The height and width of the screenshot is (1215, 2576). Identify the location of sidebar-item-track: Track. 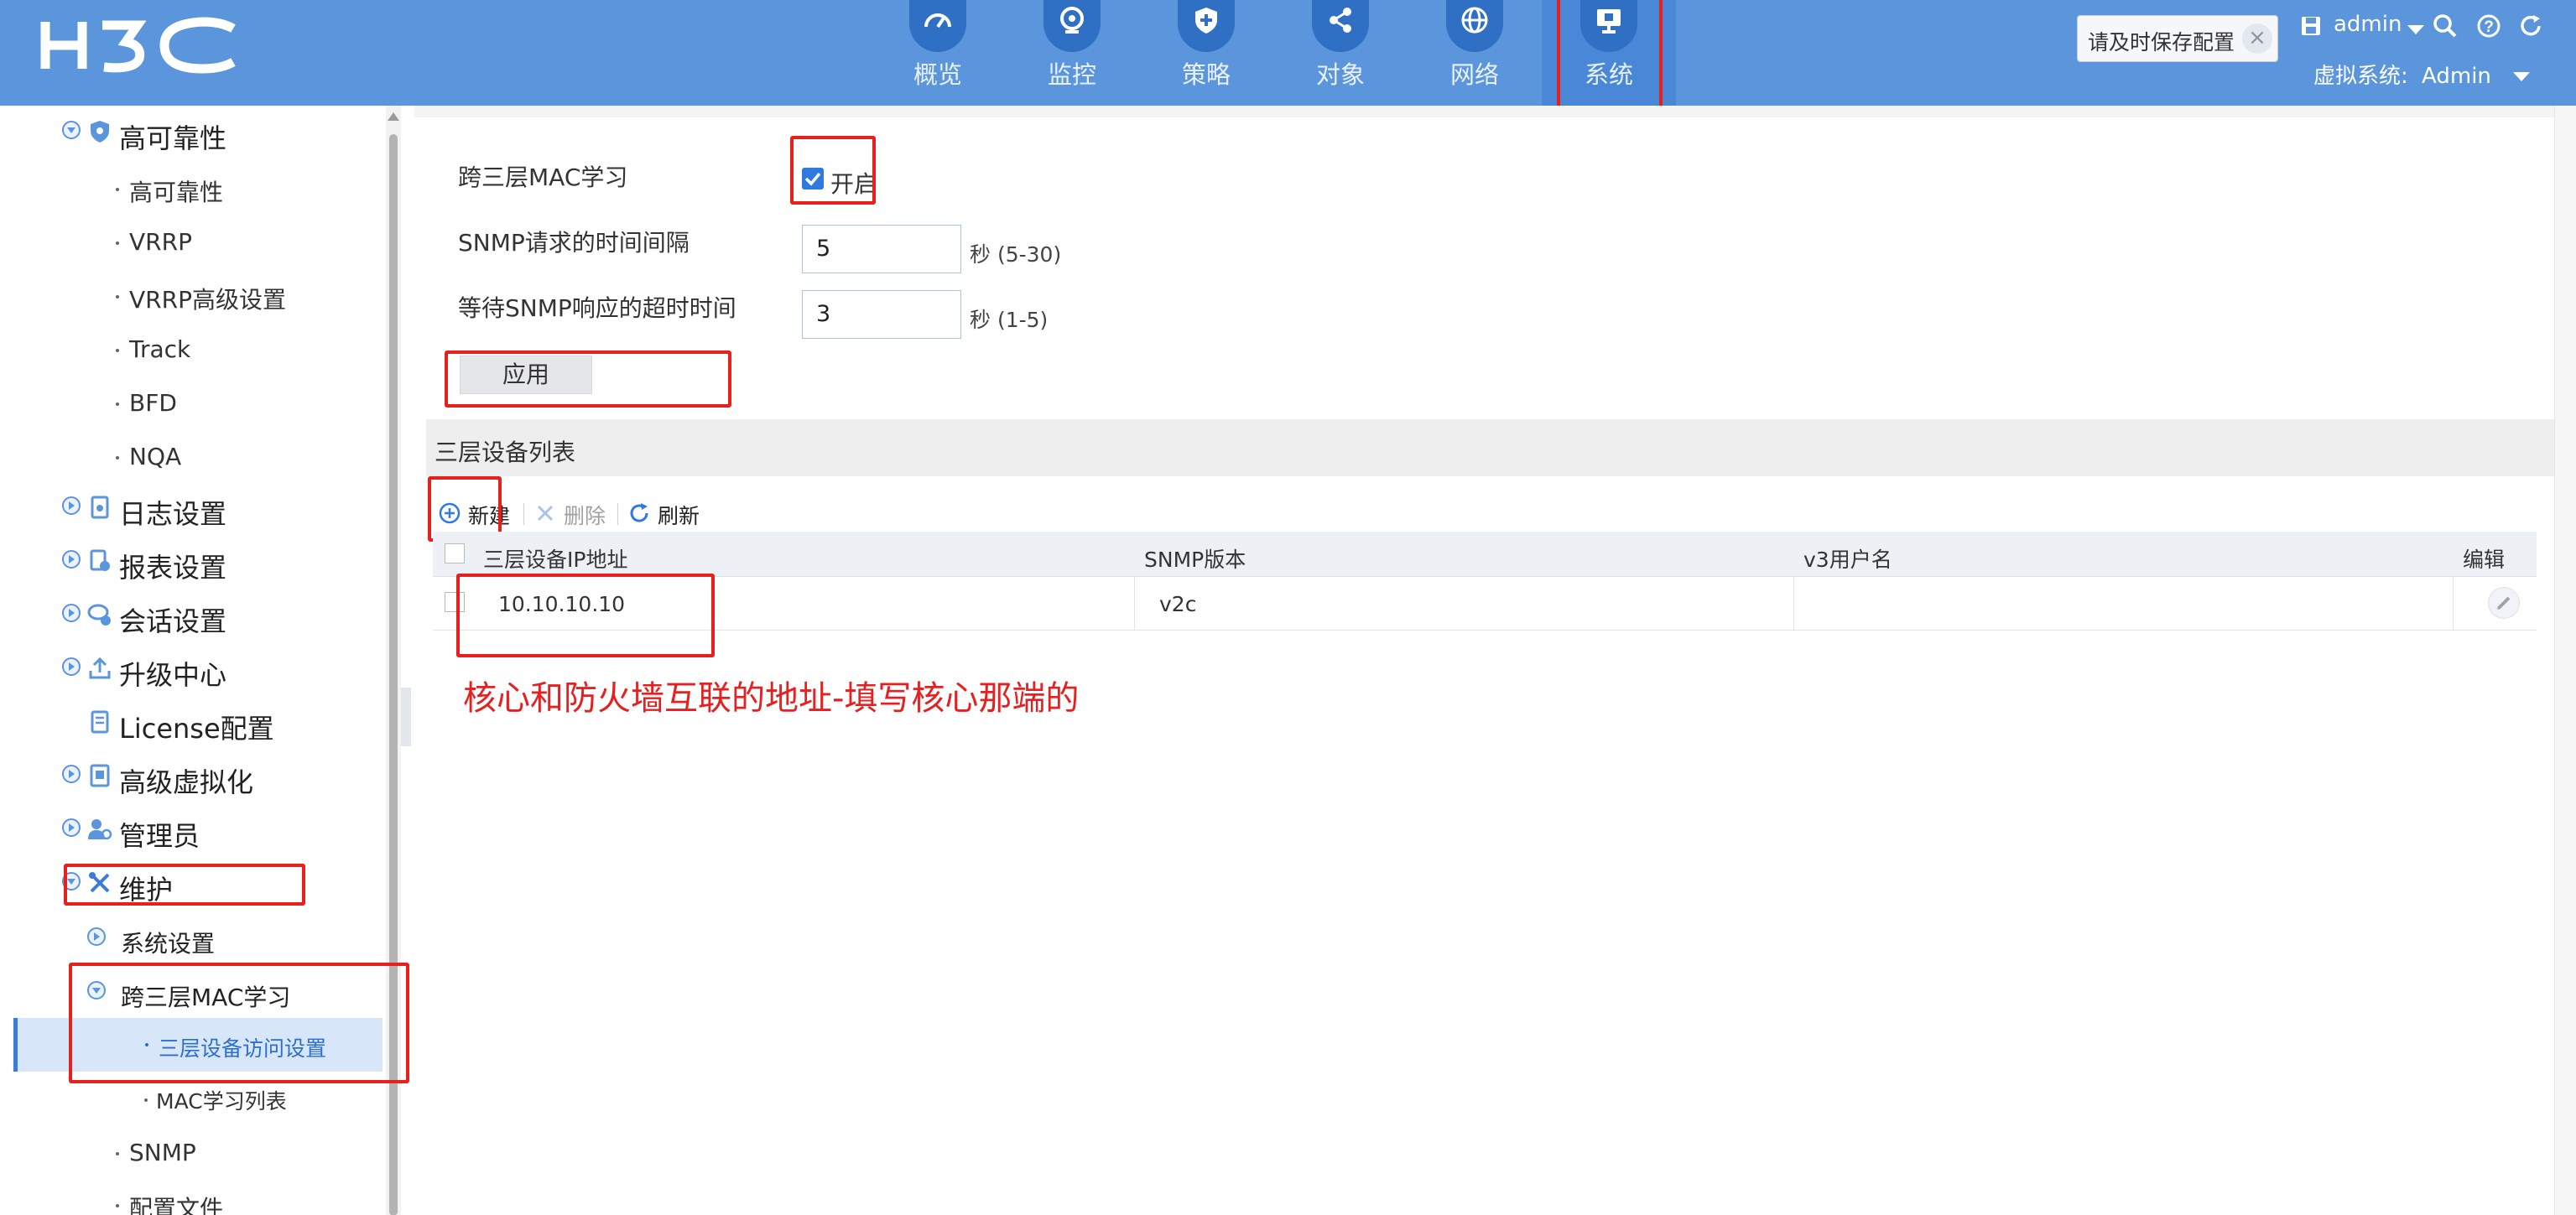
(245, 350).